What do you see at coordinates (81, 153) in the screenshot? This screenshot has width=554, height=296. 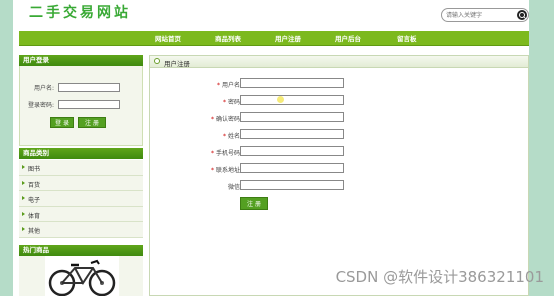 I see `category-title: 商品类别` at bounding box center [81, 153].